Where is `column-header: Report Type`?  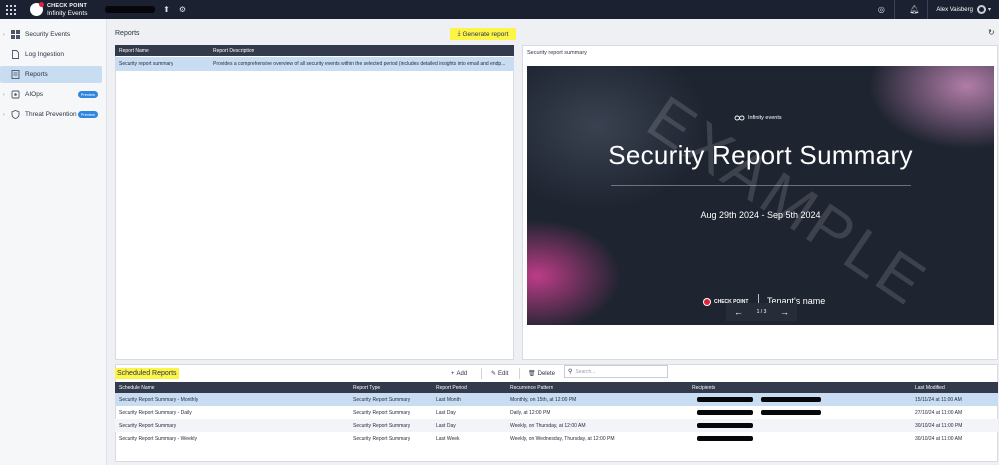 column-header: Report Type is located at coordinates (366, 388).